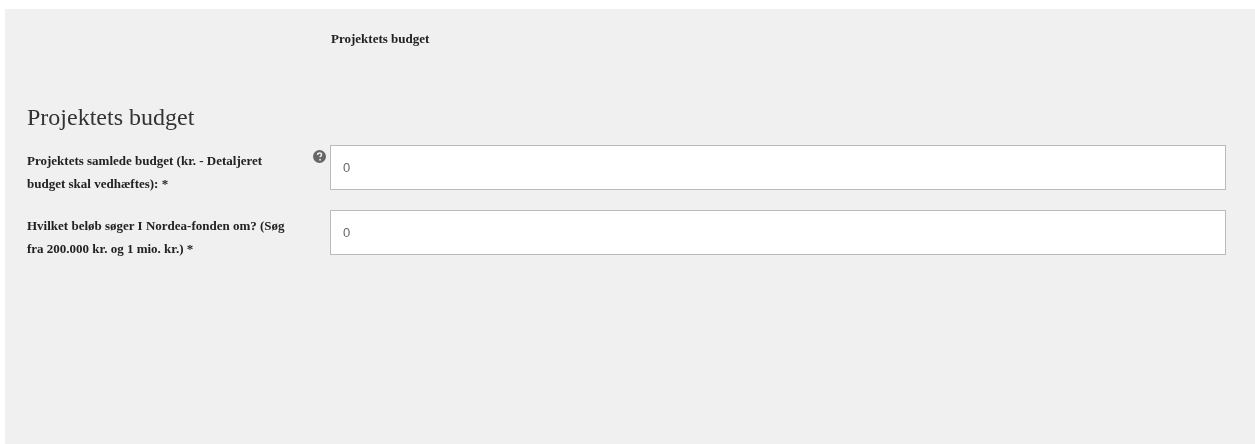  What do you see at coordinates (319, 156) in the screenshot?
I see `help-icon` at bounding box center [319, 156].